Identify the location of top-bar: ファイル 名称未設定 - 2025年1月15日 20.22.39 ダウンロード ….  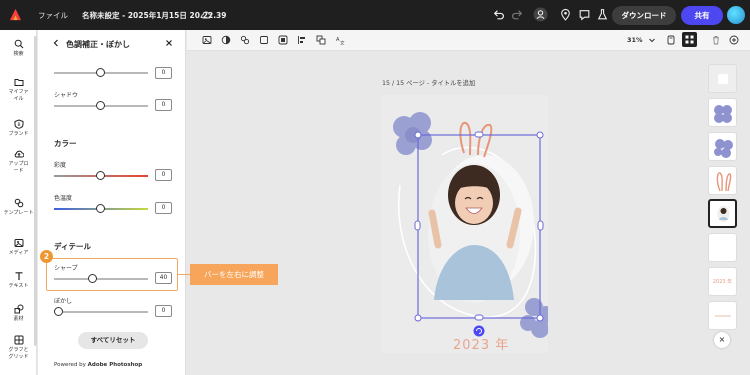
(375, 15).